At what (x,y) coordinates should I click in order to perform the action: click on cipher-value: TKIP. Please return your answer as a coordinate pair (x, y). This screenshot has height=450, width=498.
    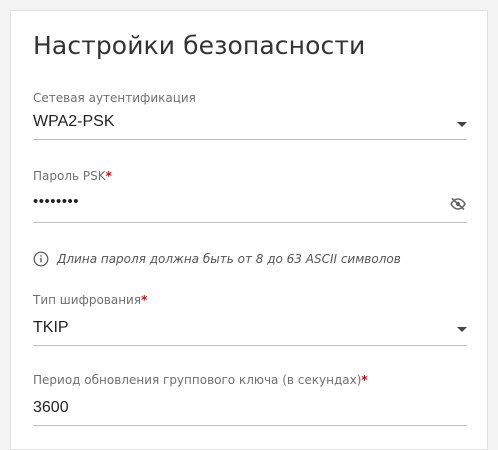
    Looking at the image, I should click on (51, 327).